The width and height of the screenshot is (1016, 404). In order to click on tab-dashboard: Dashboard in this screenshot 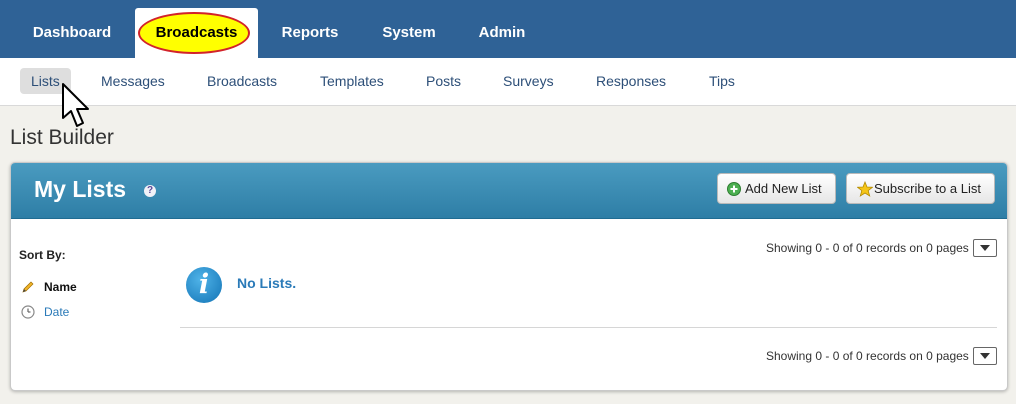, I will do `click(72, 29)`.